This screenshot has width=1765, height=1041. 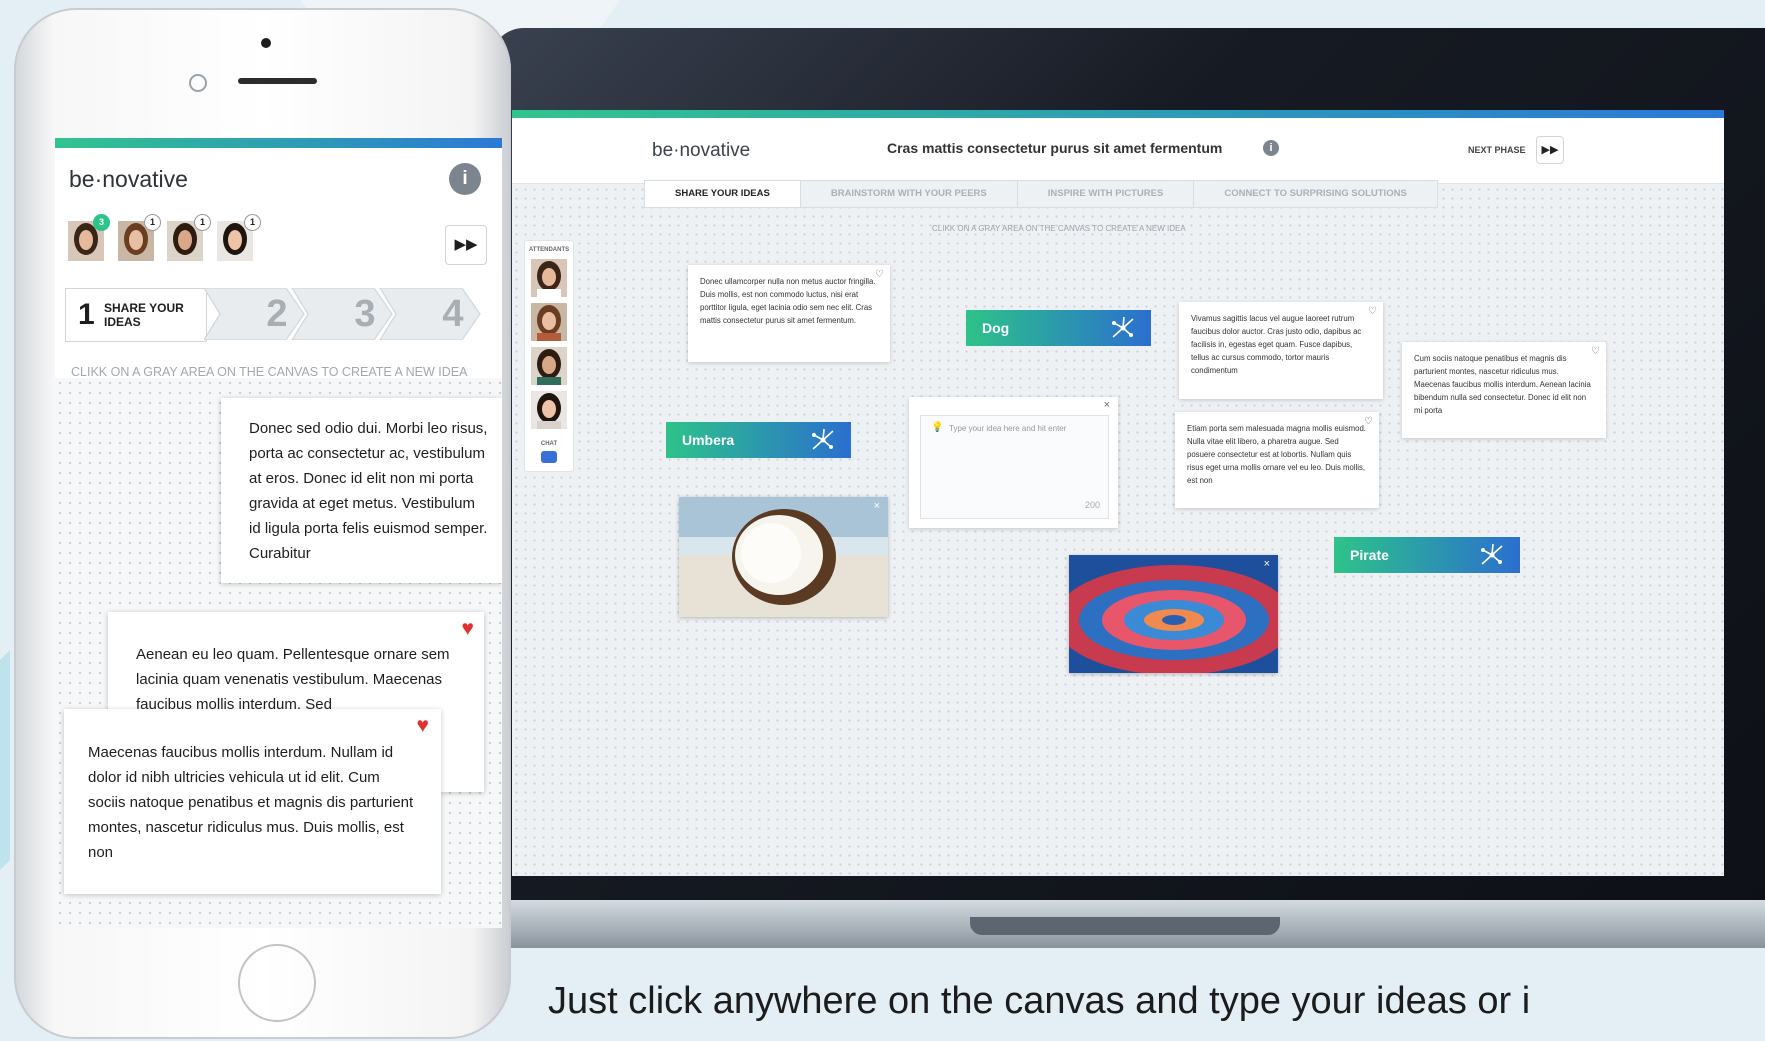 I want to click on tab-share-ideas: SHARE YOUR IDEAS, so click(x=722, y=194).